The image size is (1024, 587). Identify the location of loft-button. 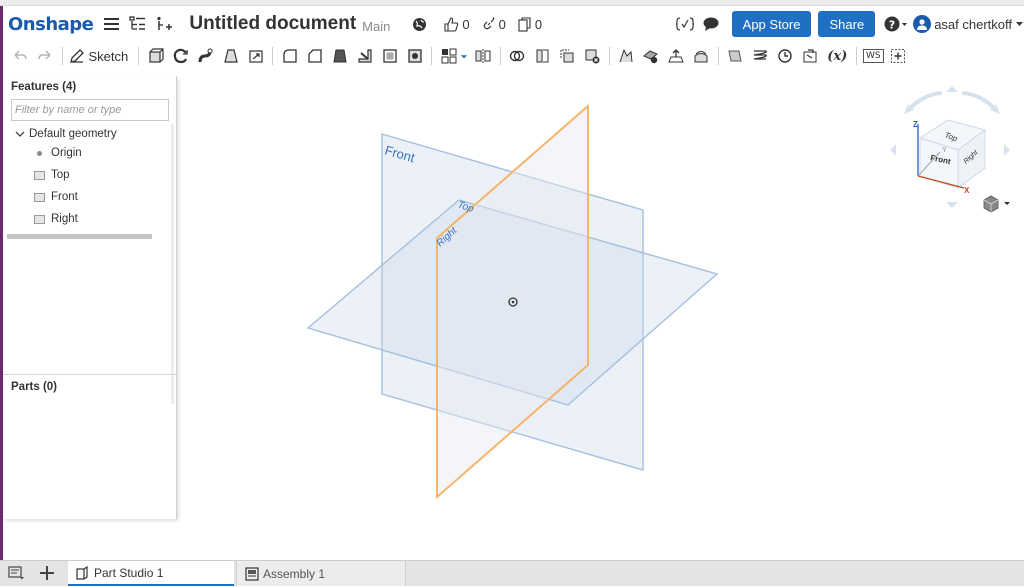
(231, 56).